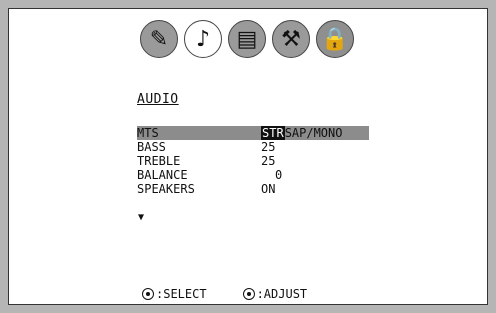  I want to click on treble-value: 25, so click(268, 161).